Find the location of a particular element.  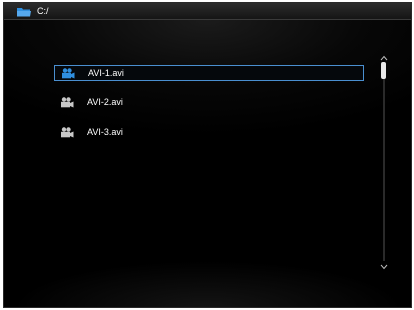

file-item-avi-2: AVI-2.avi is located at coordinates (209, 103).